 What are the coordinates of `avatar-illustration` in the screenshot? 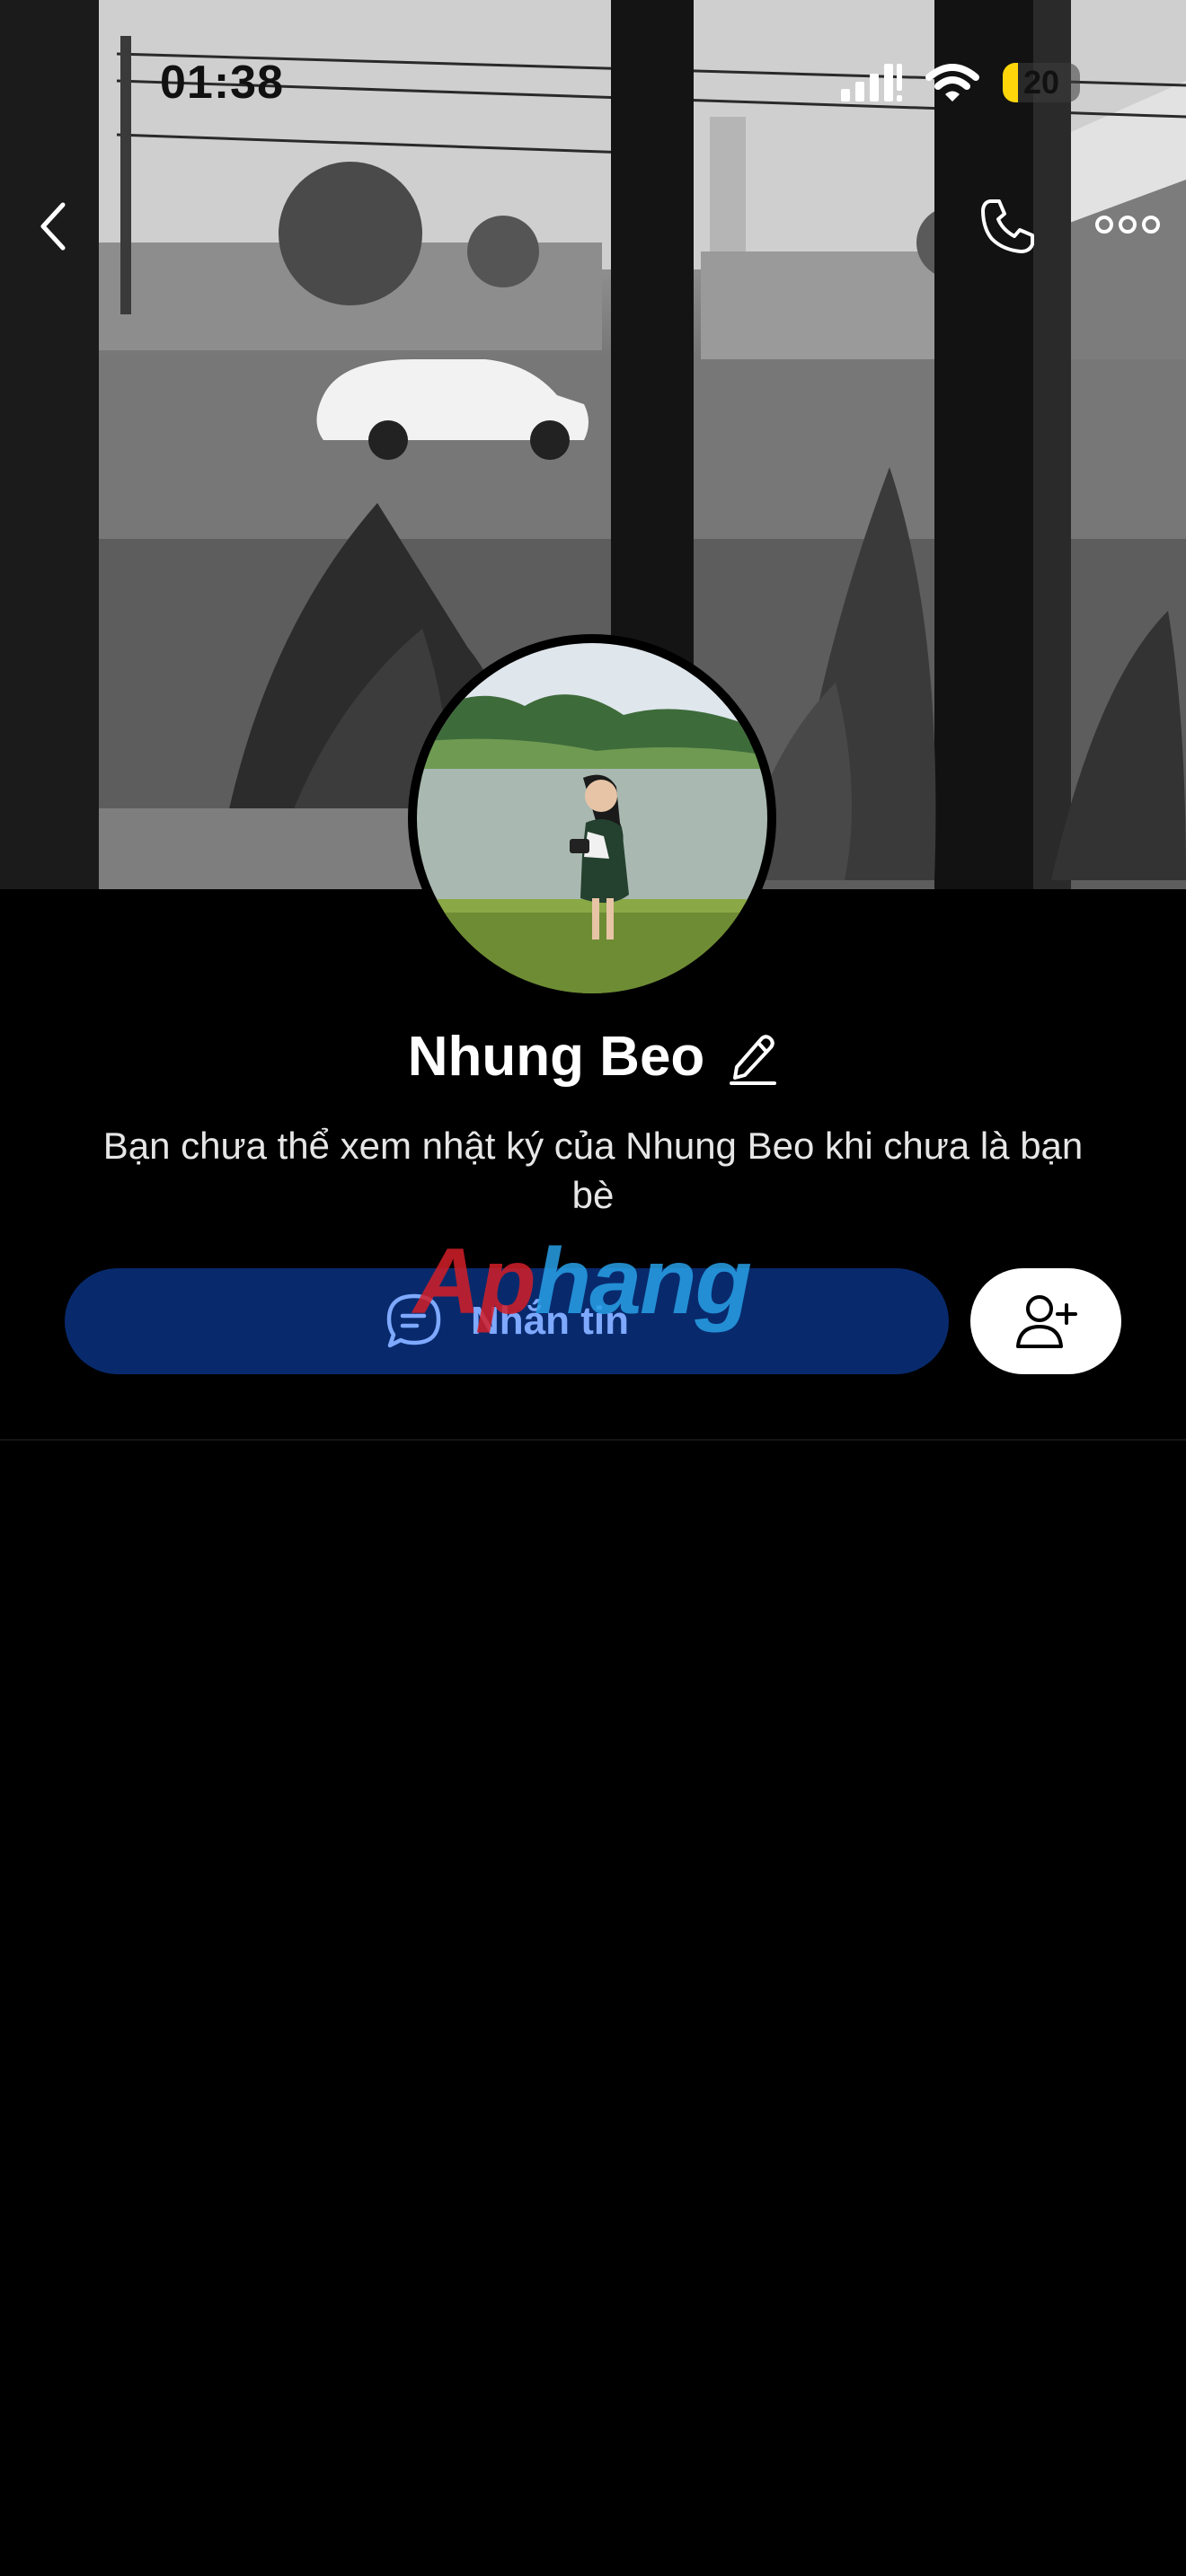 It's located at (592, 818).